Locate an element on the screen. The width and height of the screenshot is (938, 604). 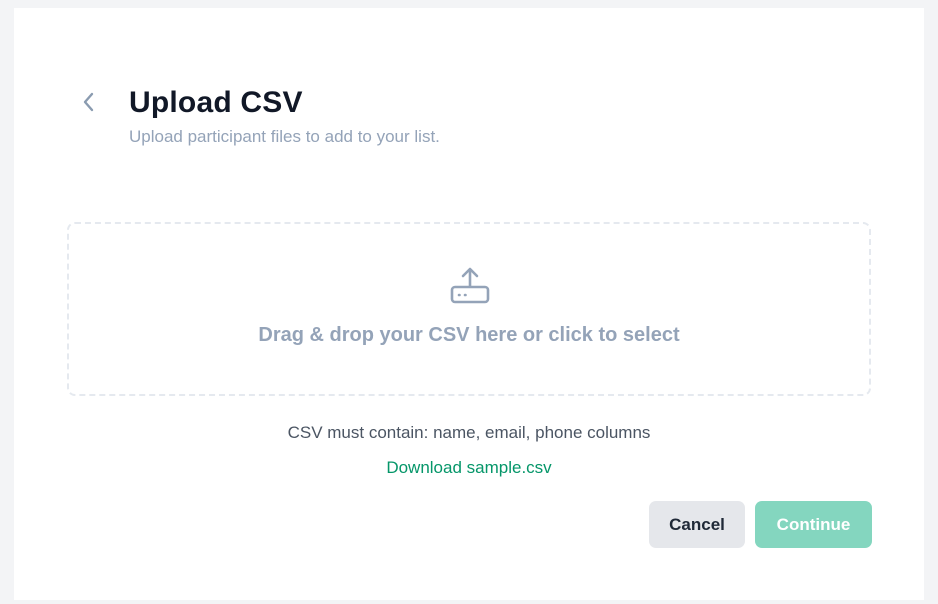
page-title: Upload CSV is located at coordinates (216, 102).